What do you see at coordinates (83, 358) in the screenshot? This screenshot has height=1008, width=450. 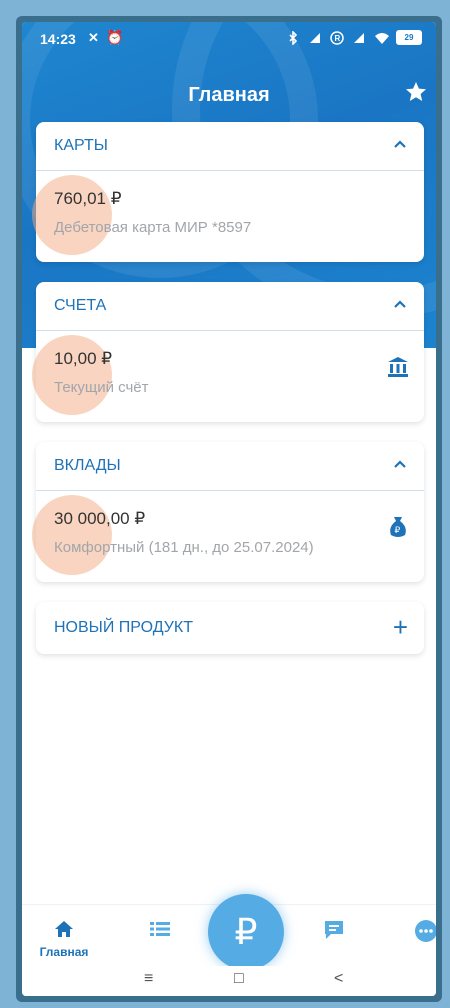 I see `account-balance: 10,00 ₽` at bounding box center [83, 358].